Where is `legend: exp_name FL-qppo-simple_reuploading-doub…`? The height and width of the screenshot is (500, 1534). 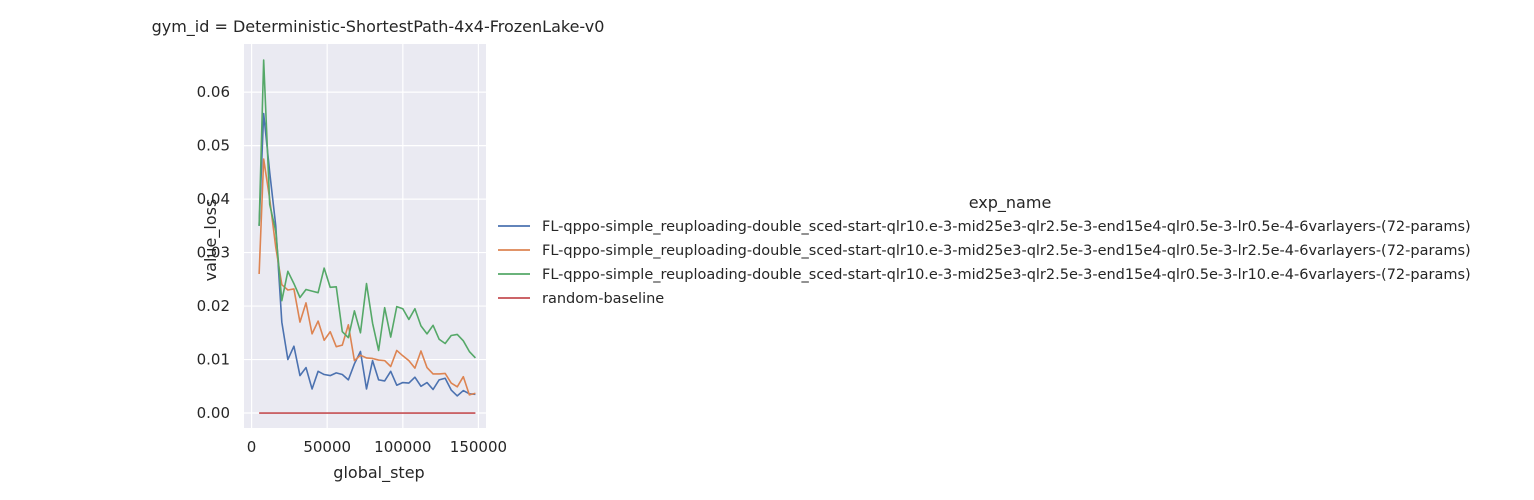 legend: exp_name FL-qppo-simple_reuploading-doub… is located at coordinates (984, 250).